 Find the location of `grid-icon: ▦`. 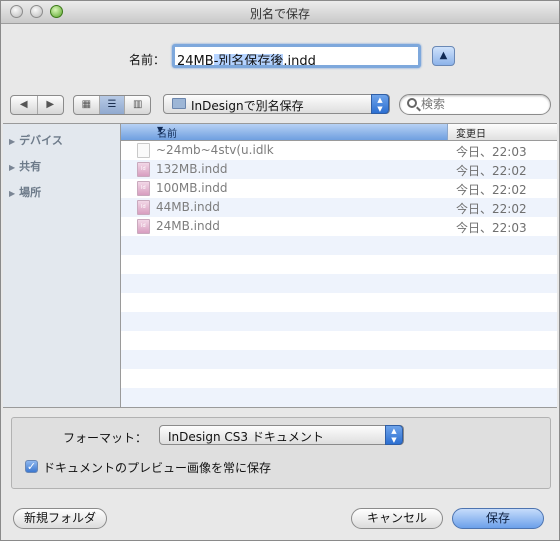

grid-icon: ▦ is located at coordinates (86, 104).